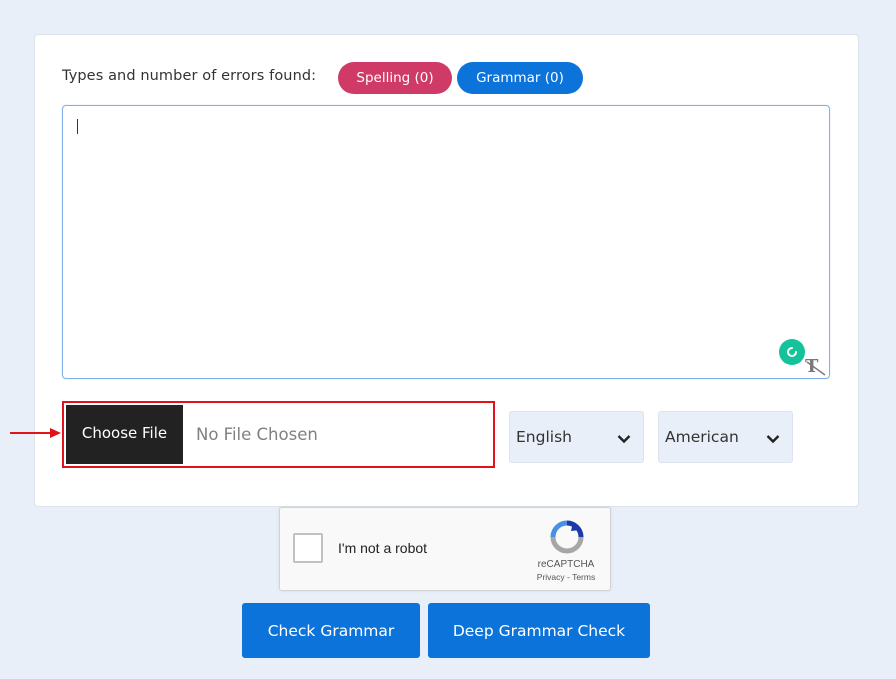 Image resolution: width=896 pixels, height=679 pixels. What do you see at coordinates (77, 126) in the screenshot?
I see `text-caret` at bounding box center [77, 126].